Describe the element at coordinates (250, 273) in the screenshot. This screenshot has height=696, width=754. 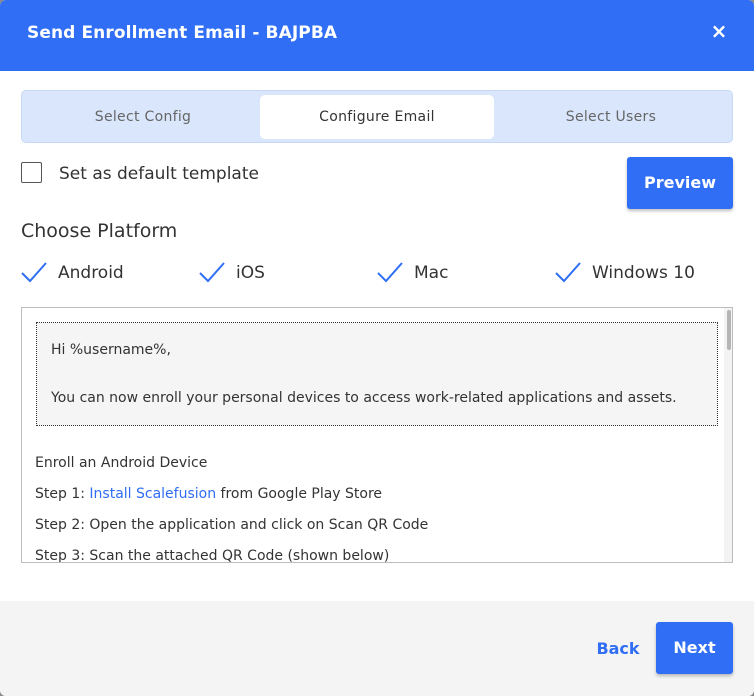
I see `platform-label: iOS` at that location.